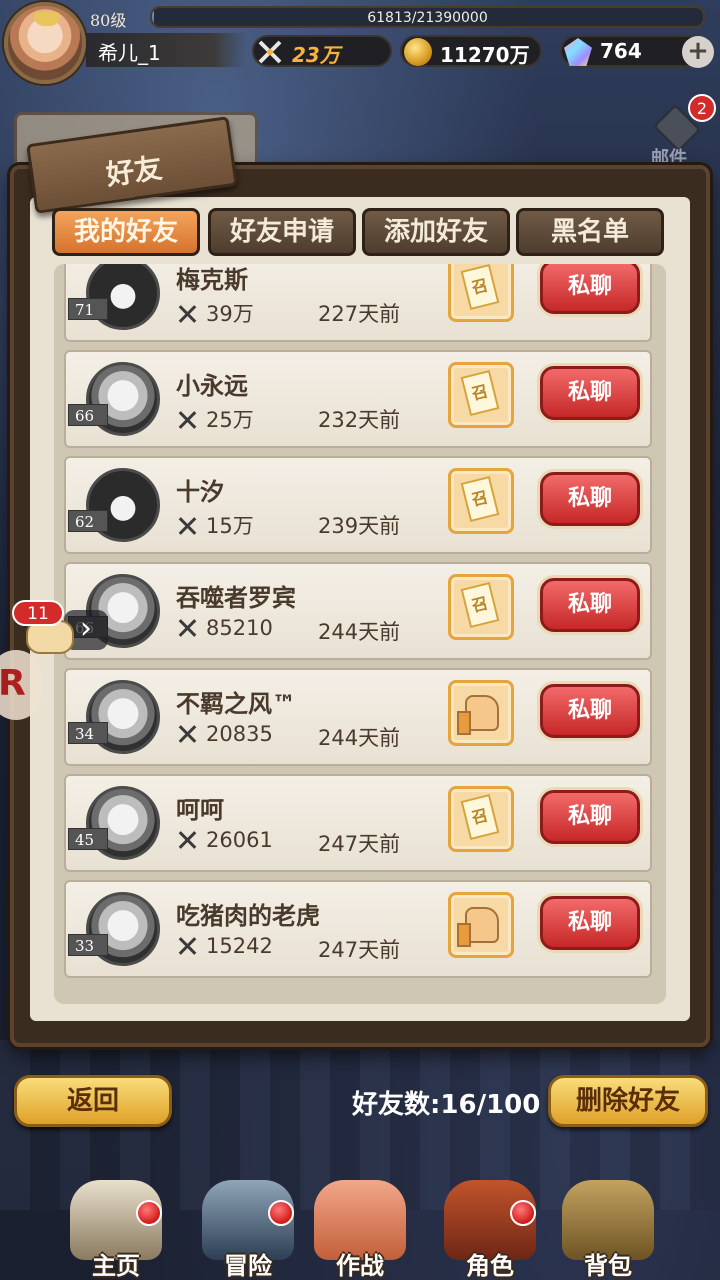  I want to click on friend-name: 小永远, so click(212, 386).